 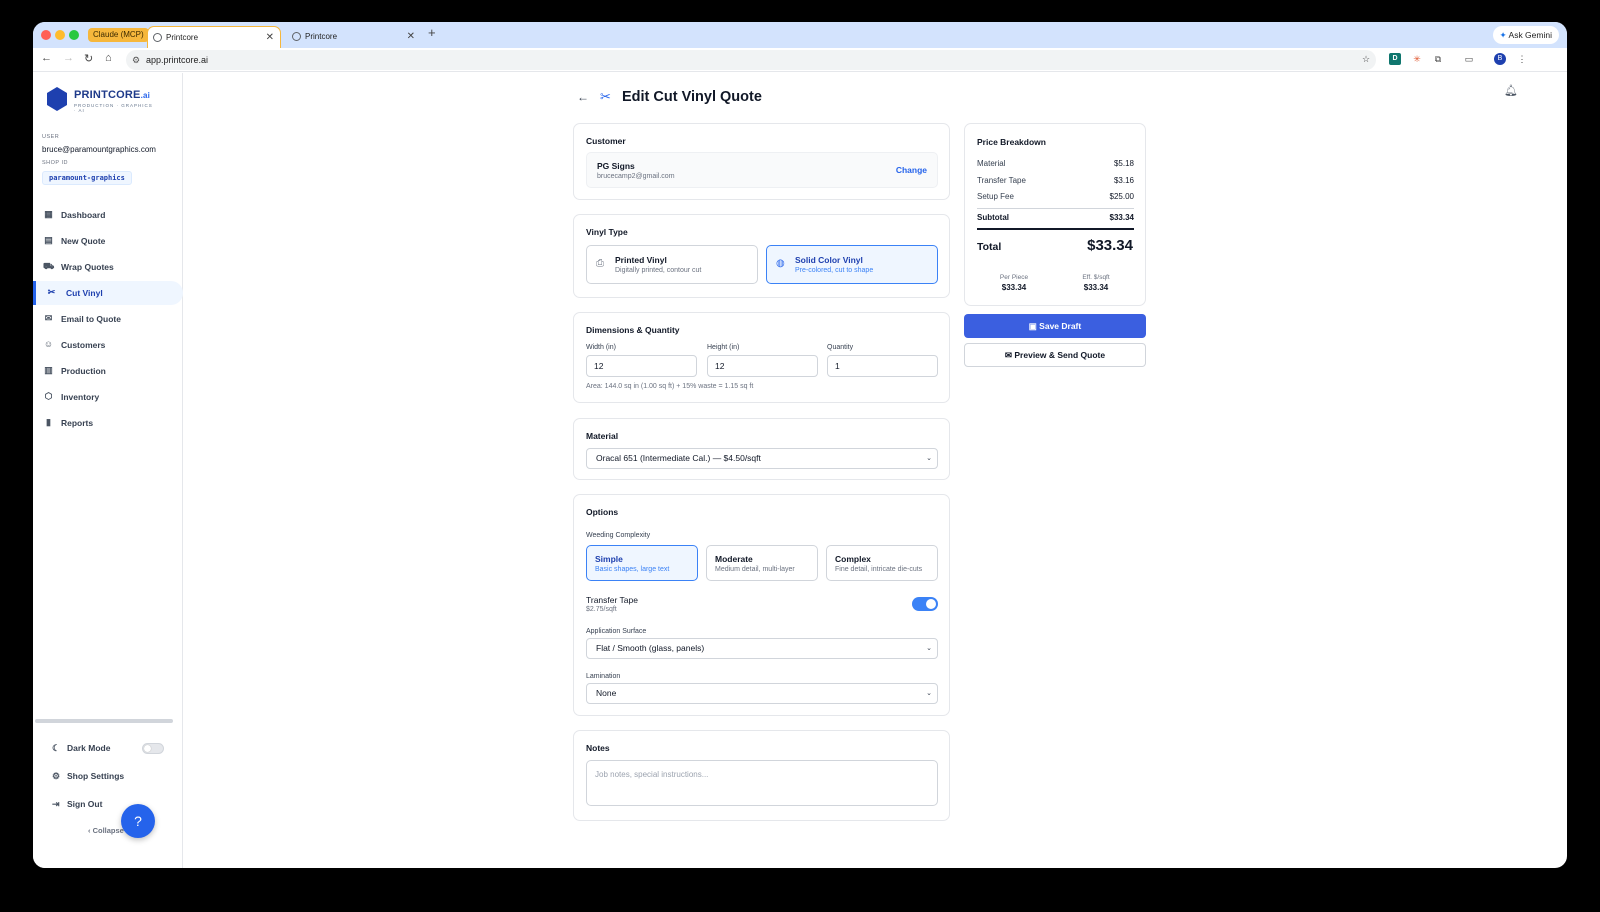 I want to click on total-value: $33.34, so click(x=1110, y=245).